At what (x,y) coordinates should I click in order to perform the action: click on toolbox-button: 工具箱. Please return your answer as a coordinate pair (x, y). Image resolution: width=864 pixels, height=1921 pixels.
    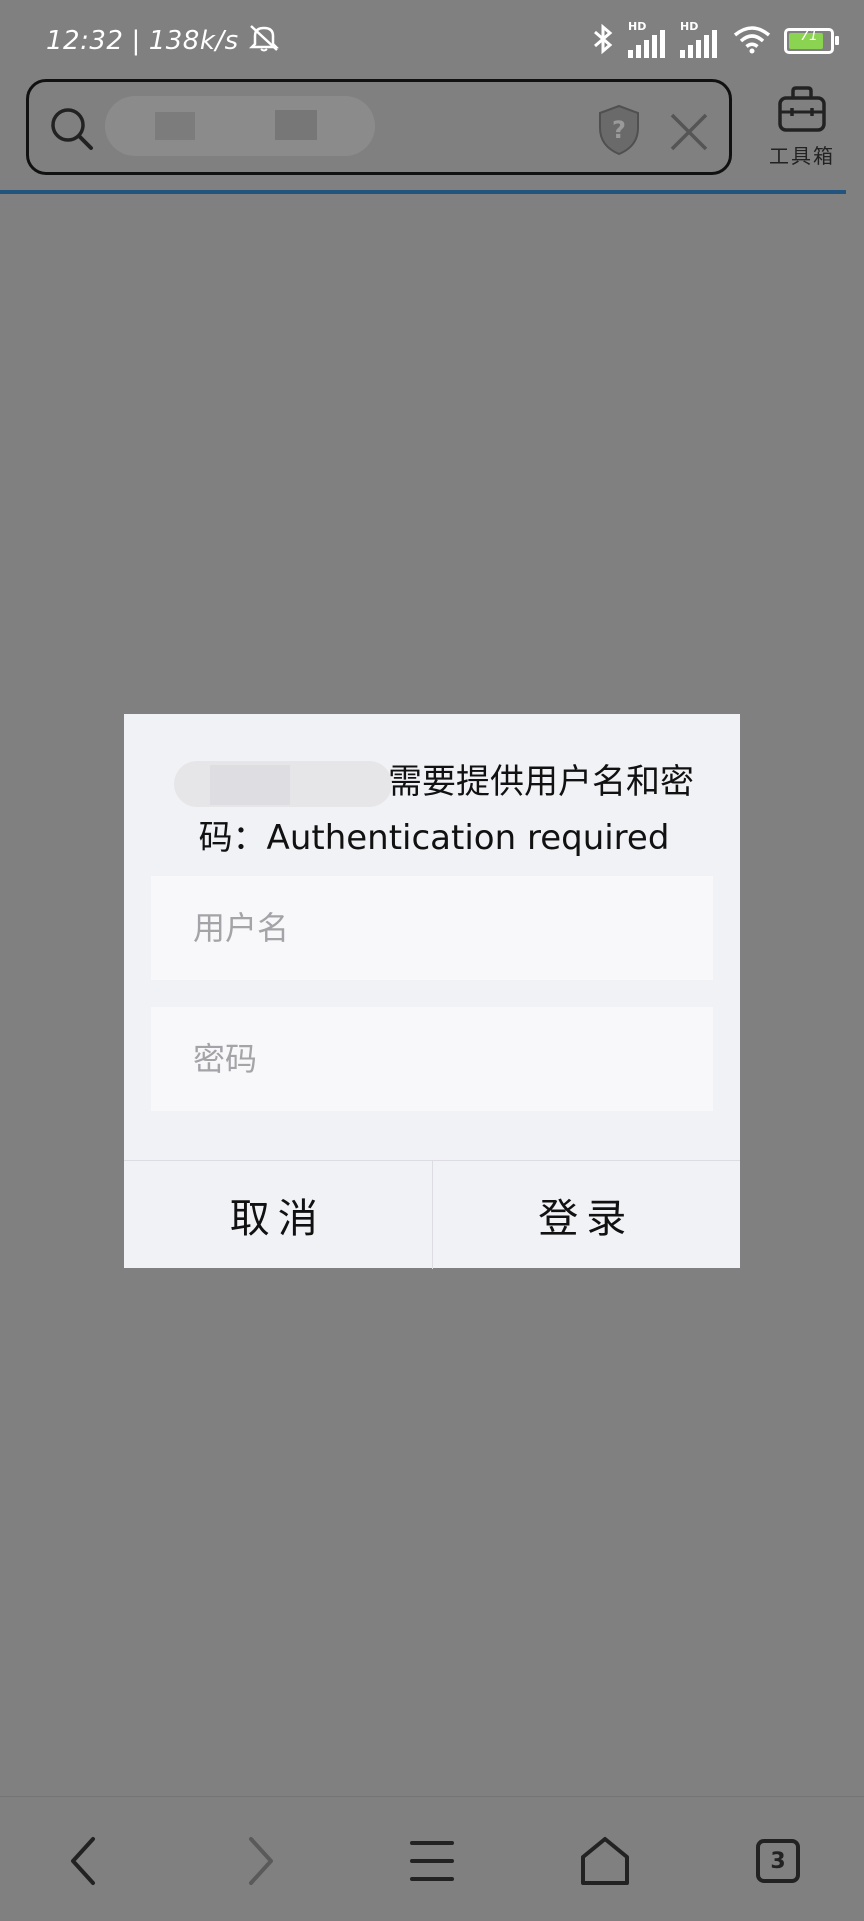
    Looking at the image, I should click on (802, 129).